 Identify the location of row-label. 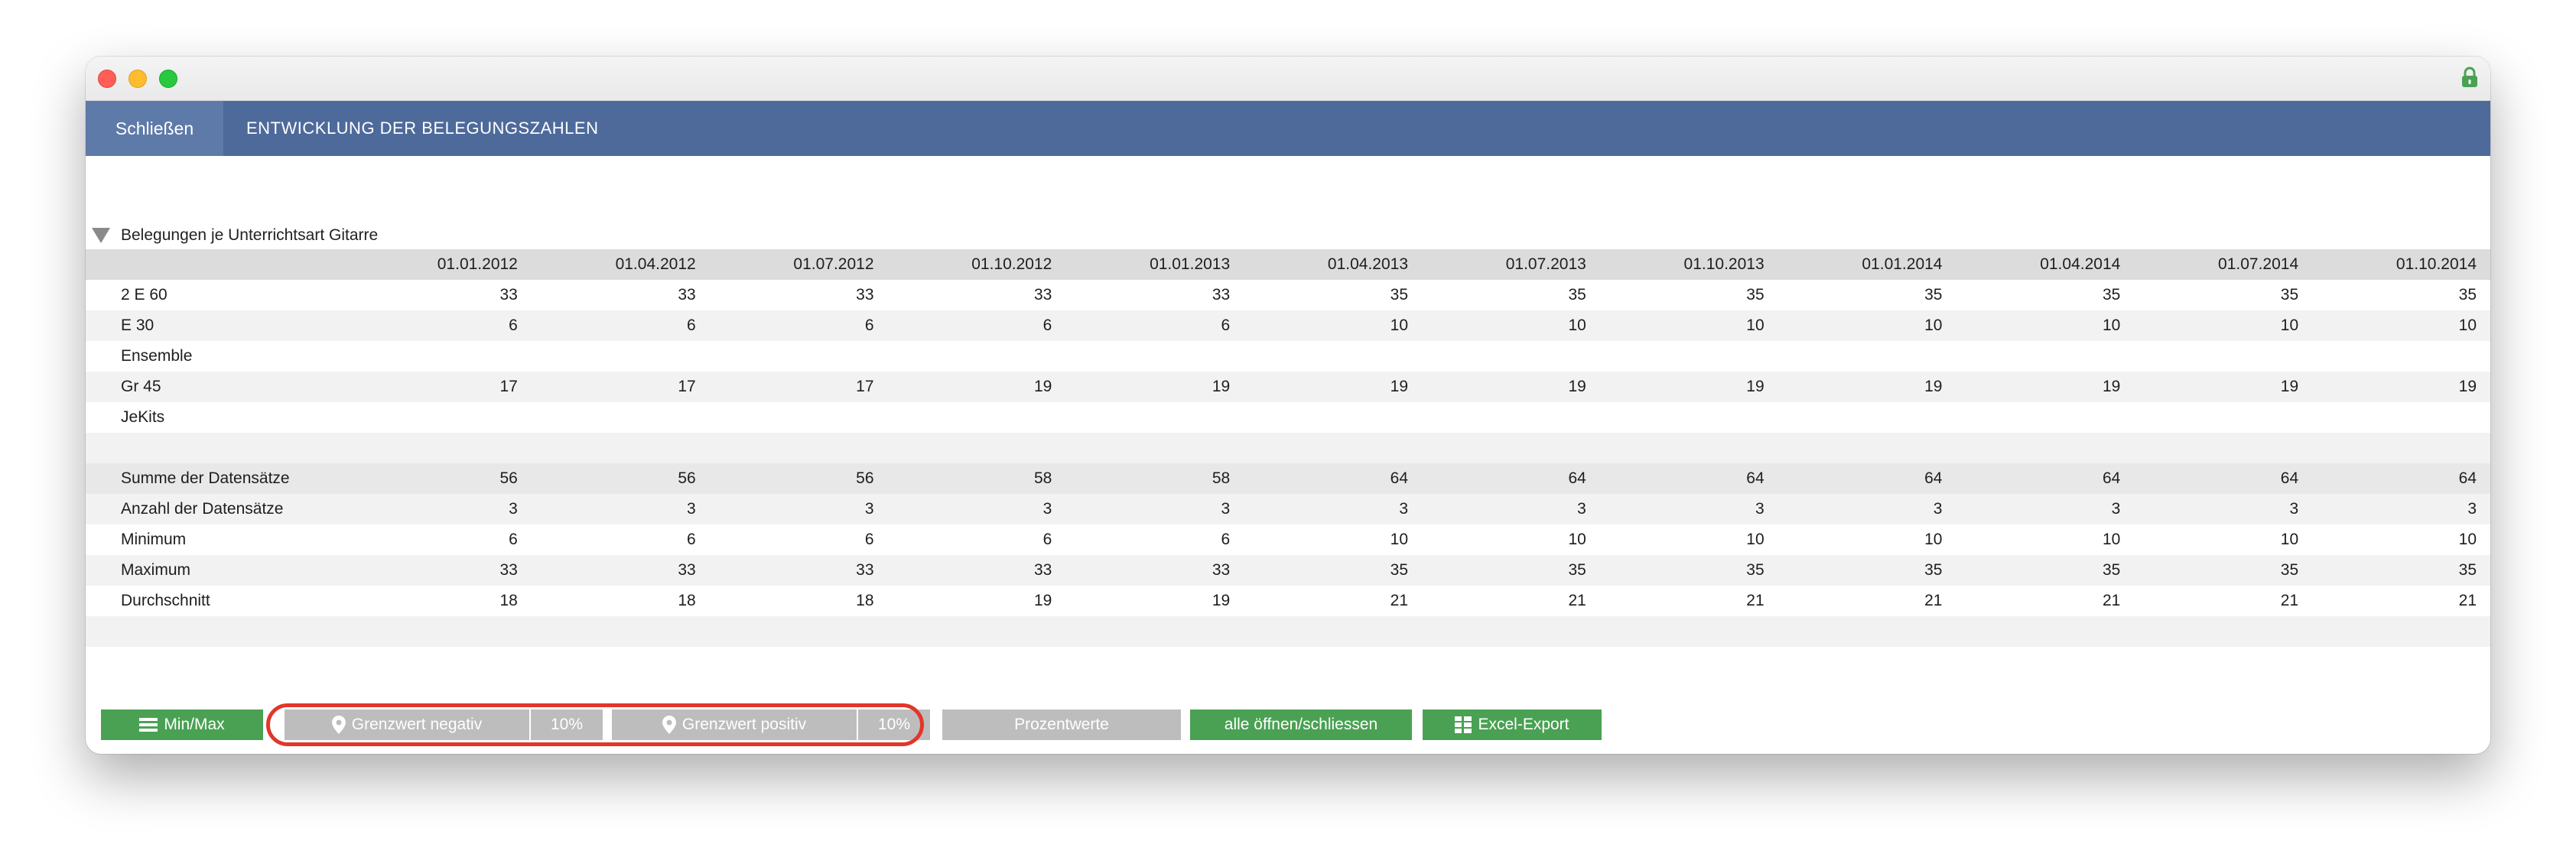
(220, 631).